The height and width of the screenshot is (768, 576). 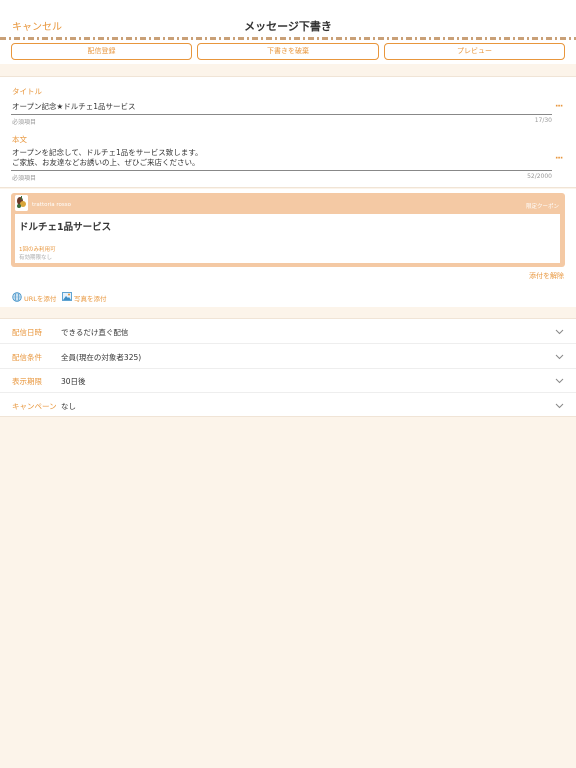 I want to click on row-label: 配信日時, so click(x=27, y=332).